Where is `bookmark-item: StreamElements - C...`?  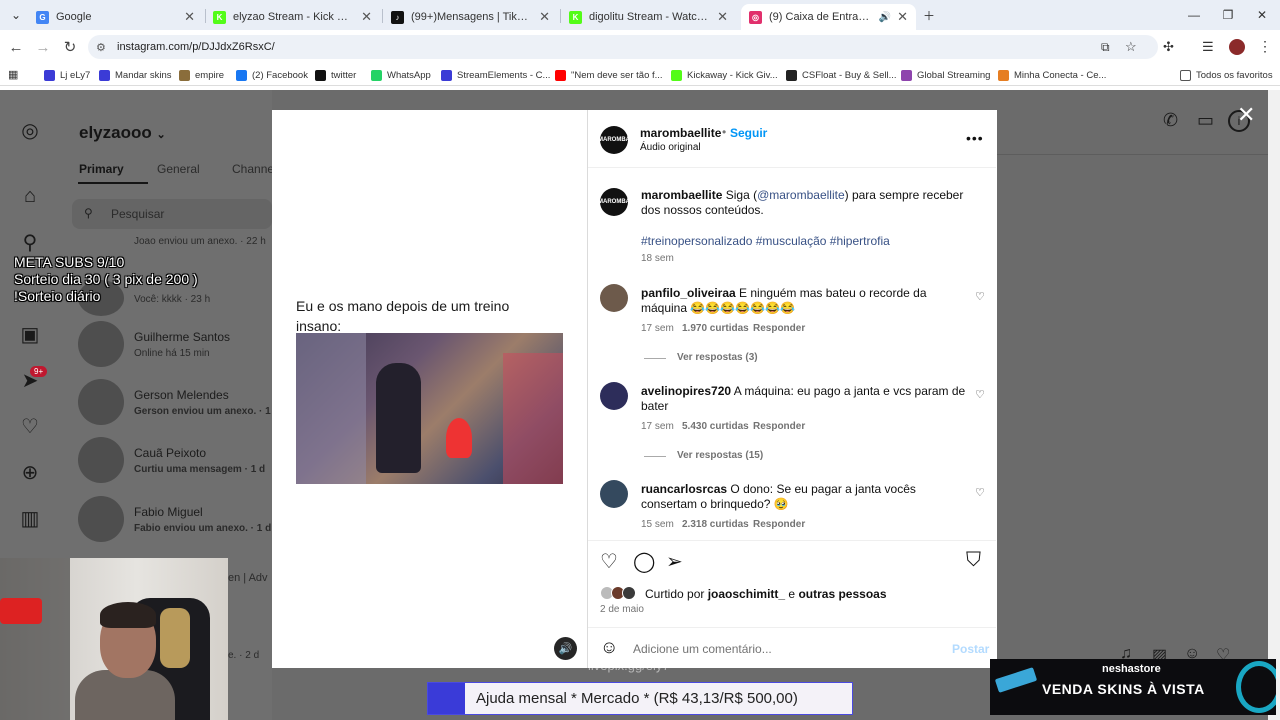
bookmark-item: StreamElements - C... is located at coordinates (495, 75).